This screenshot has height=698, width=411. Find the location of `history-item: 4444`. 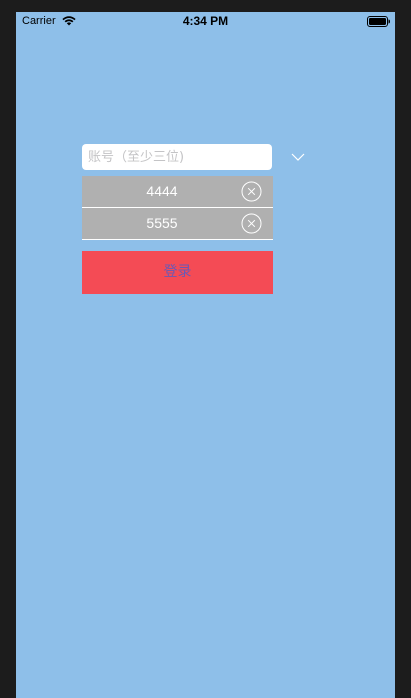

history-item: 4444 is located at coordinates (177, 192).